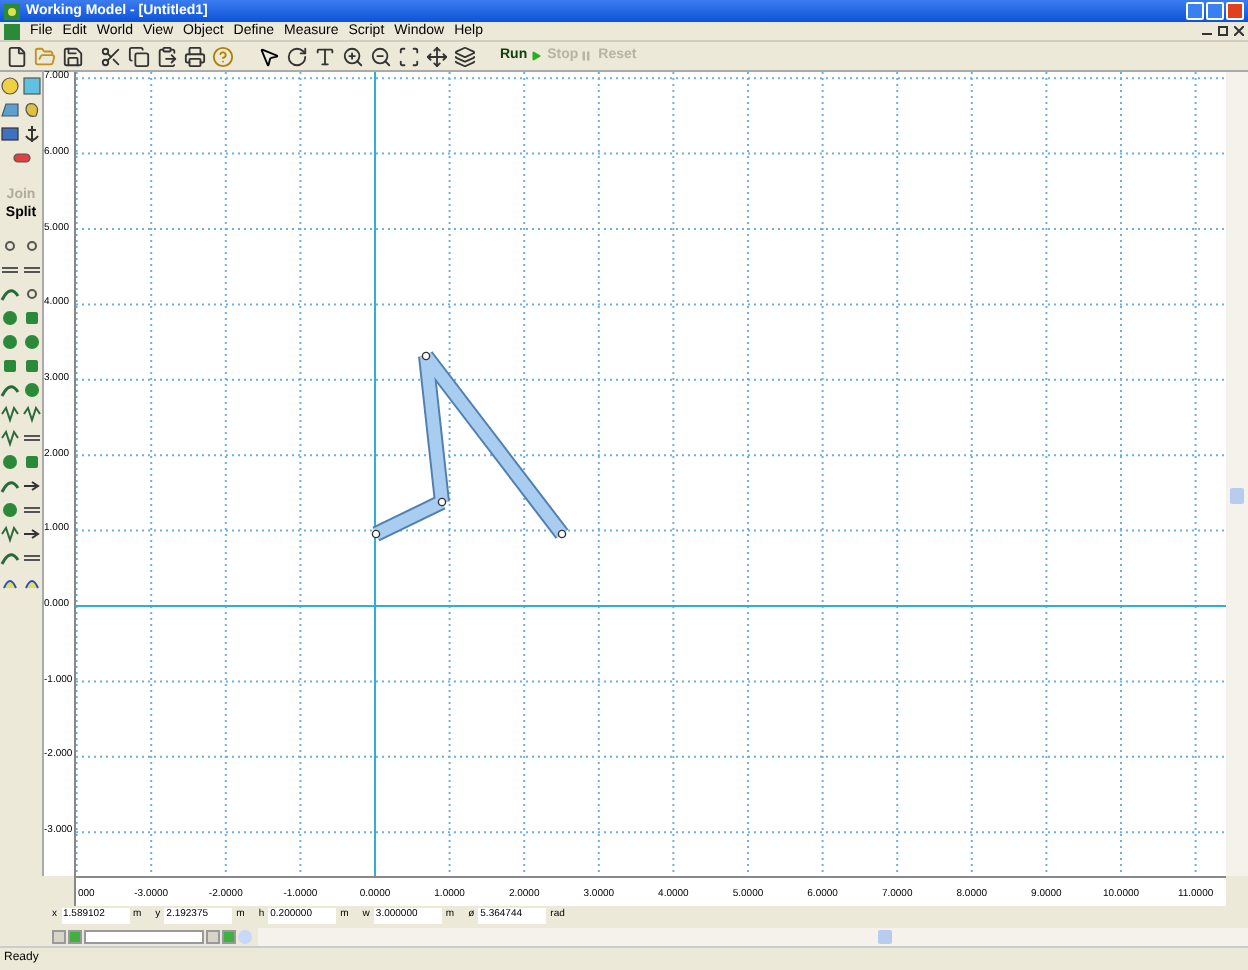 The height and width of the screenshot is (970, 1248). Describe the element at coordinates (111, 56) in the screenshot. I see `cut-icon` at that location.